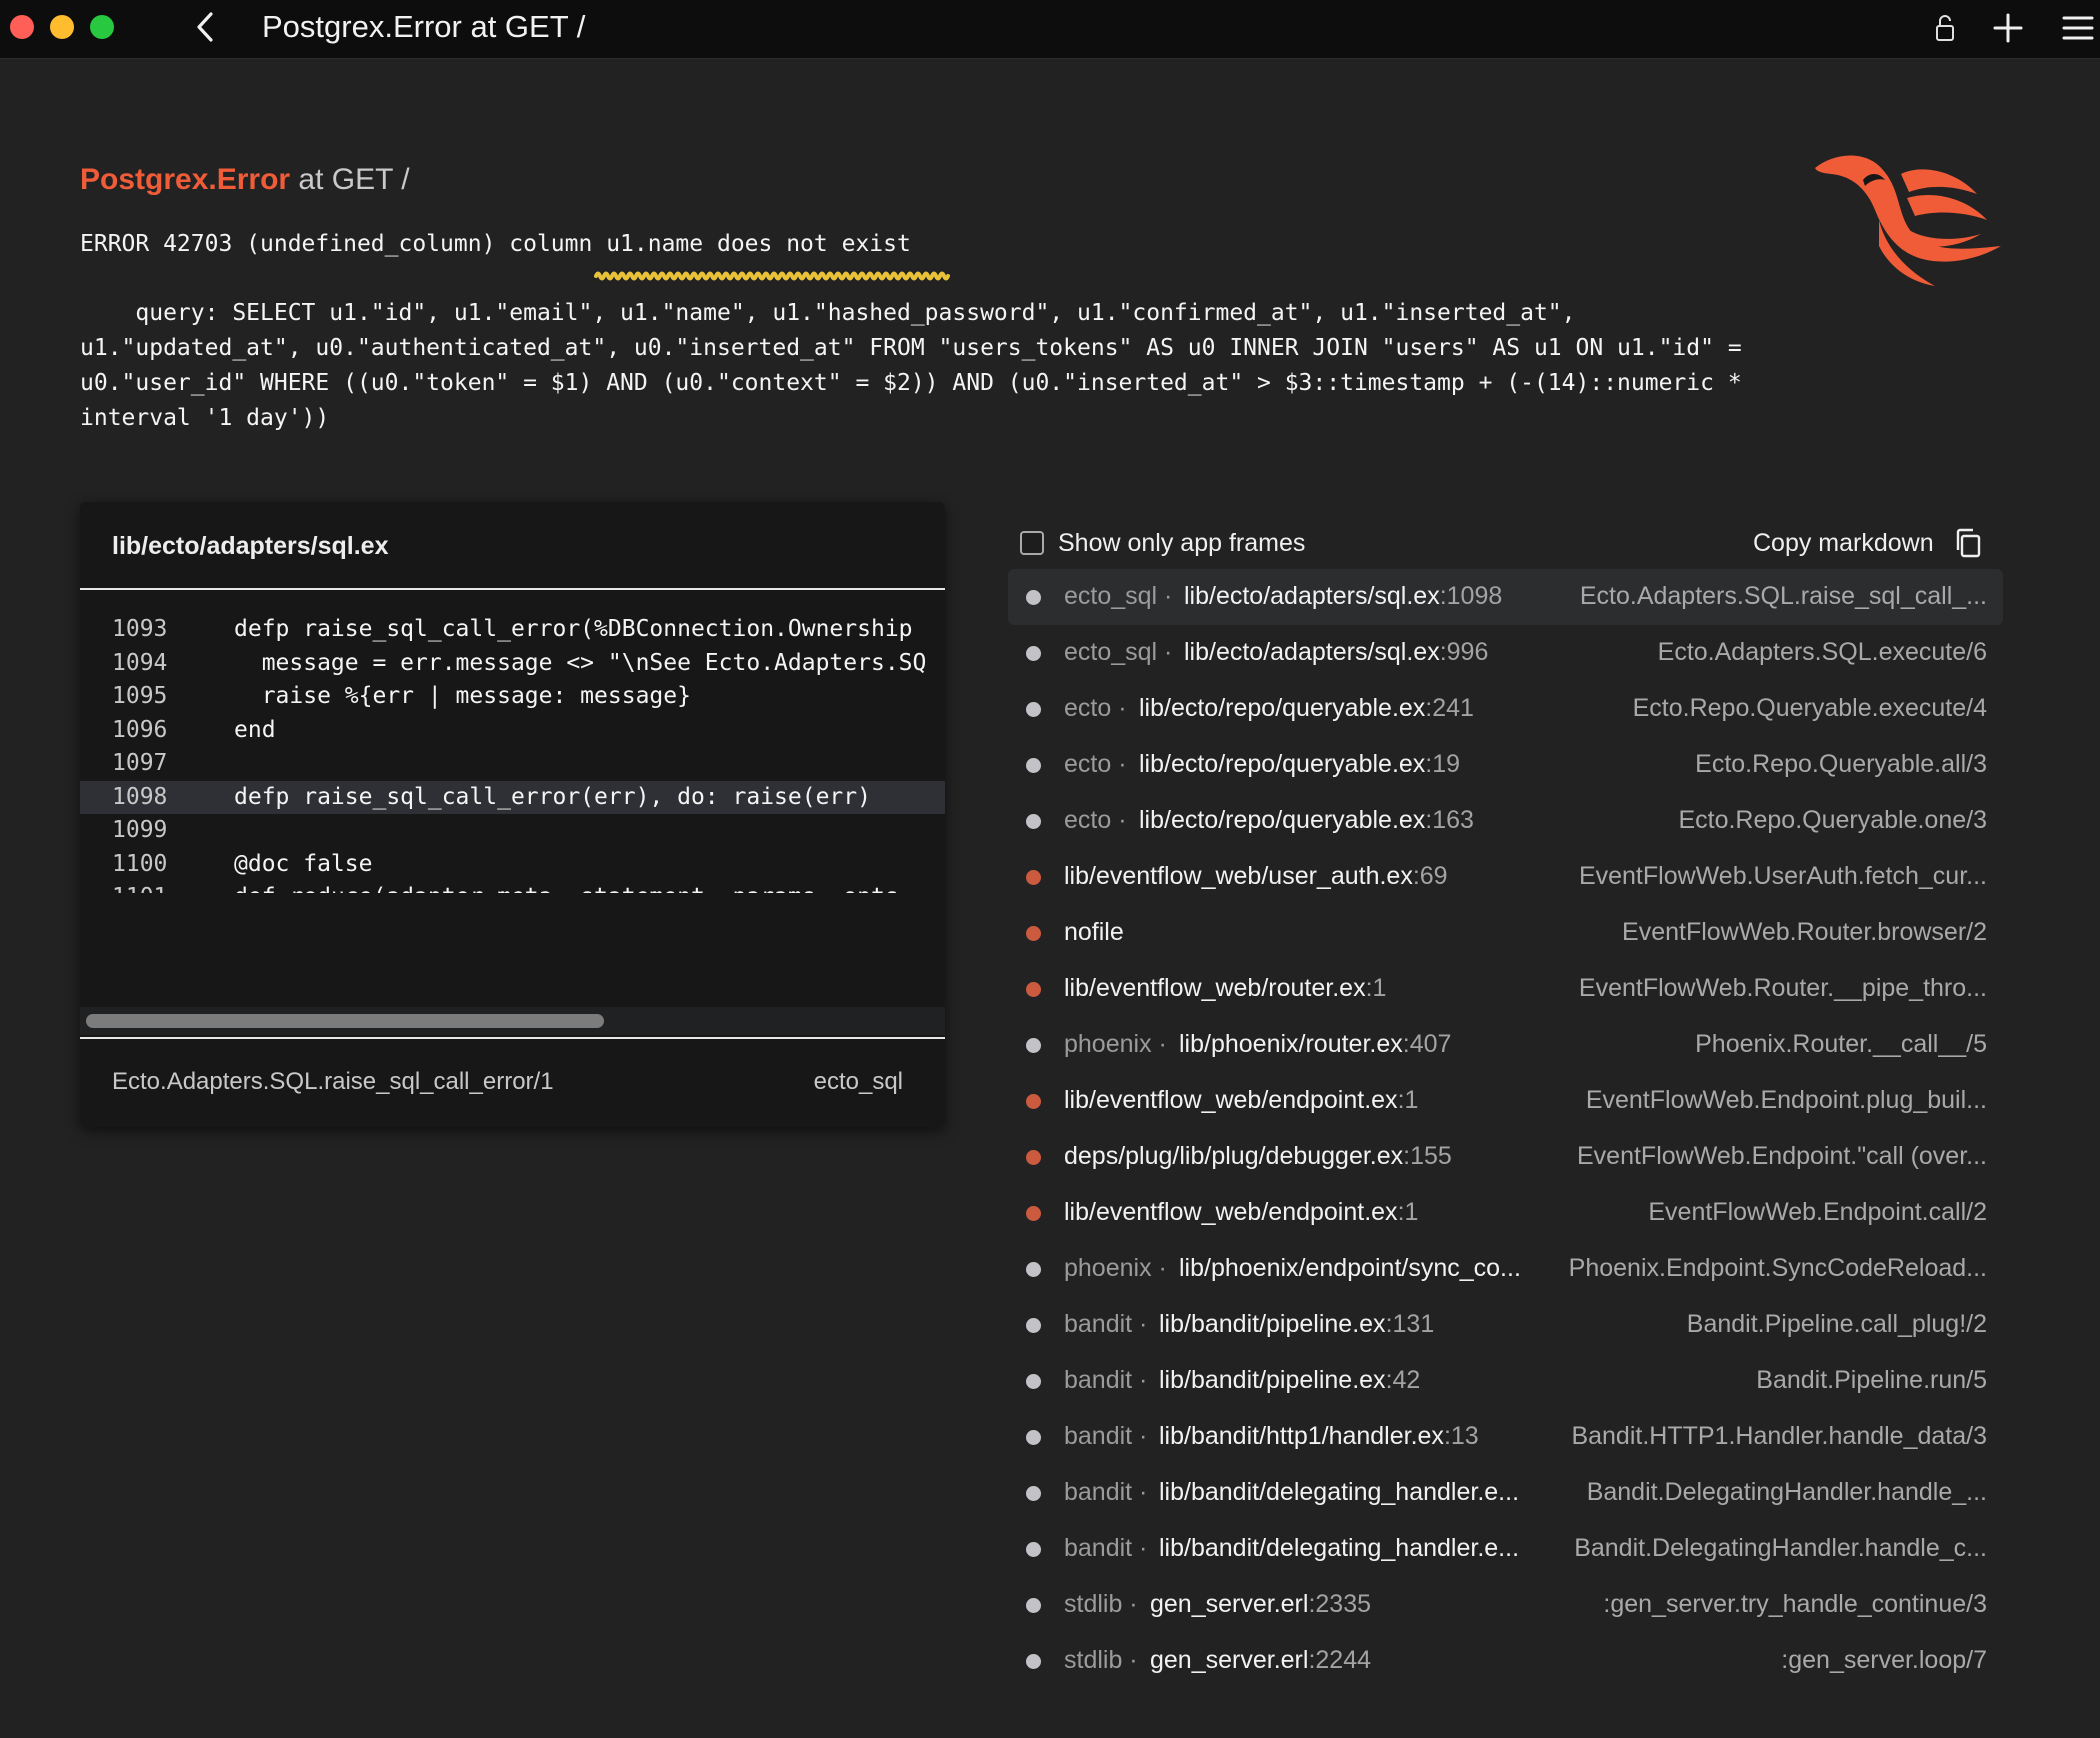 This screenshot has height=1738, width=2100. I want to click on line-number: 1096, so click(140, 729).